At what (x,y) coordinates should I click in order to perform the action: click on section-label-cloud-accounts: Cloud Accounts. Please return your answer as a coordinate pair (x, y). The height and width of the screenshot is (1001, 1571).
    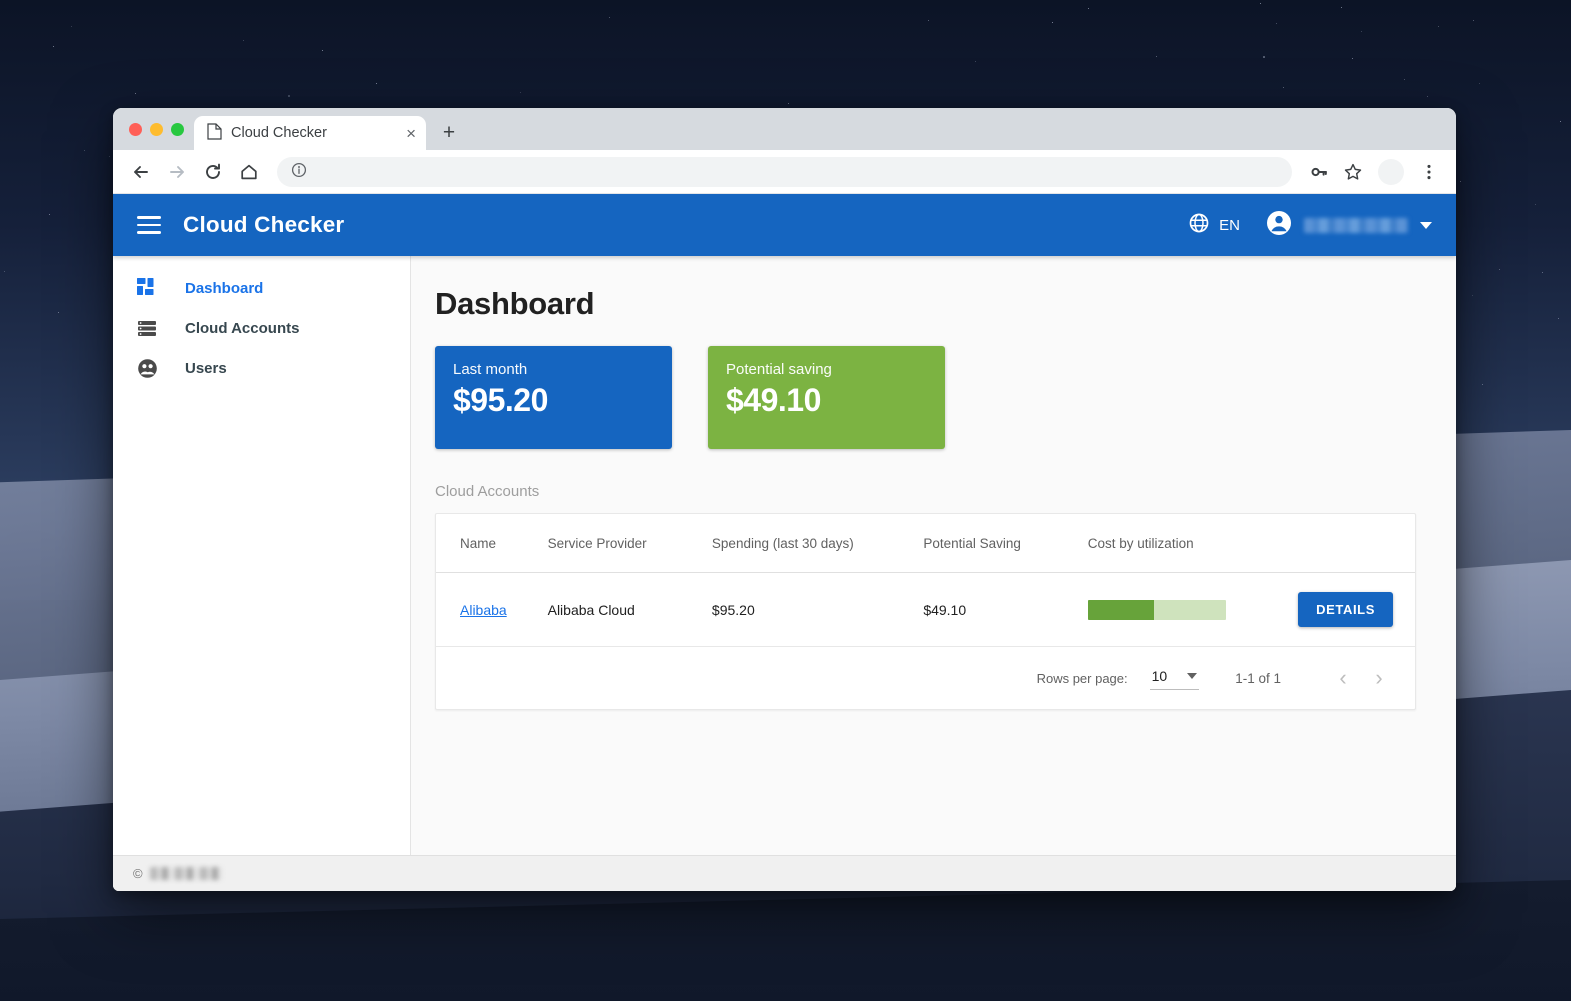
    Looking at the image, I should click on (487, 491).